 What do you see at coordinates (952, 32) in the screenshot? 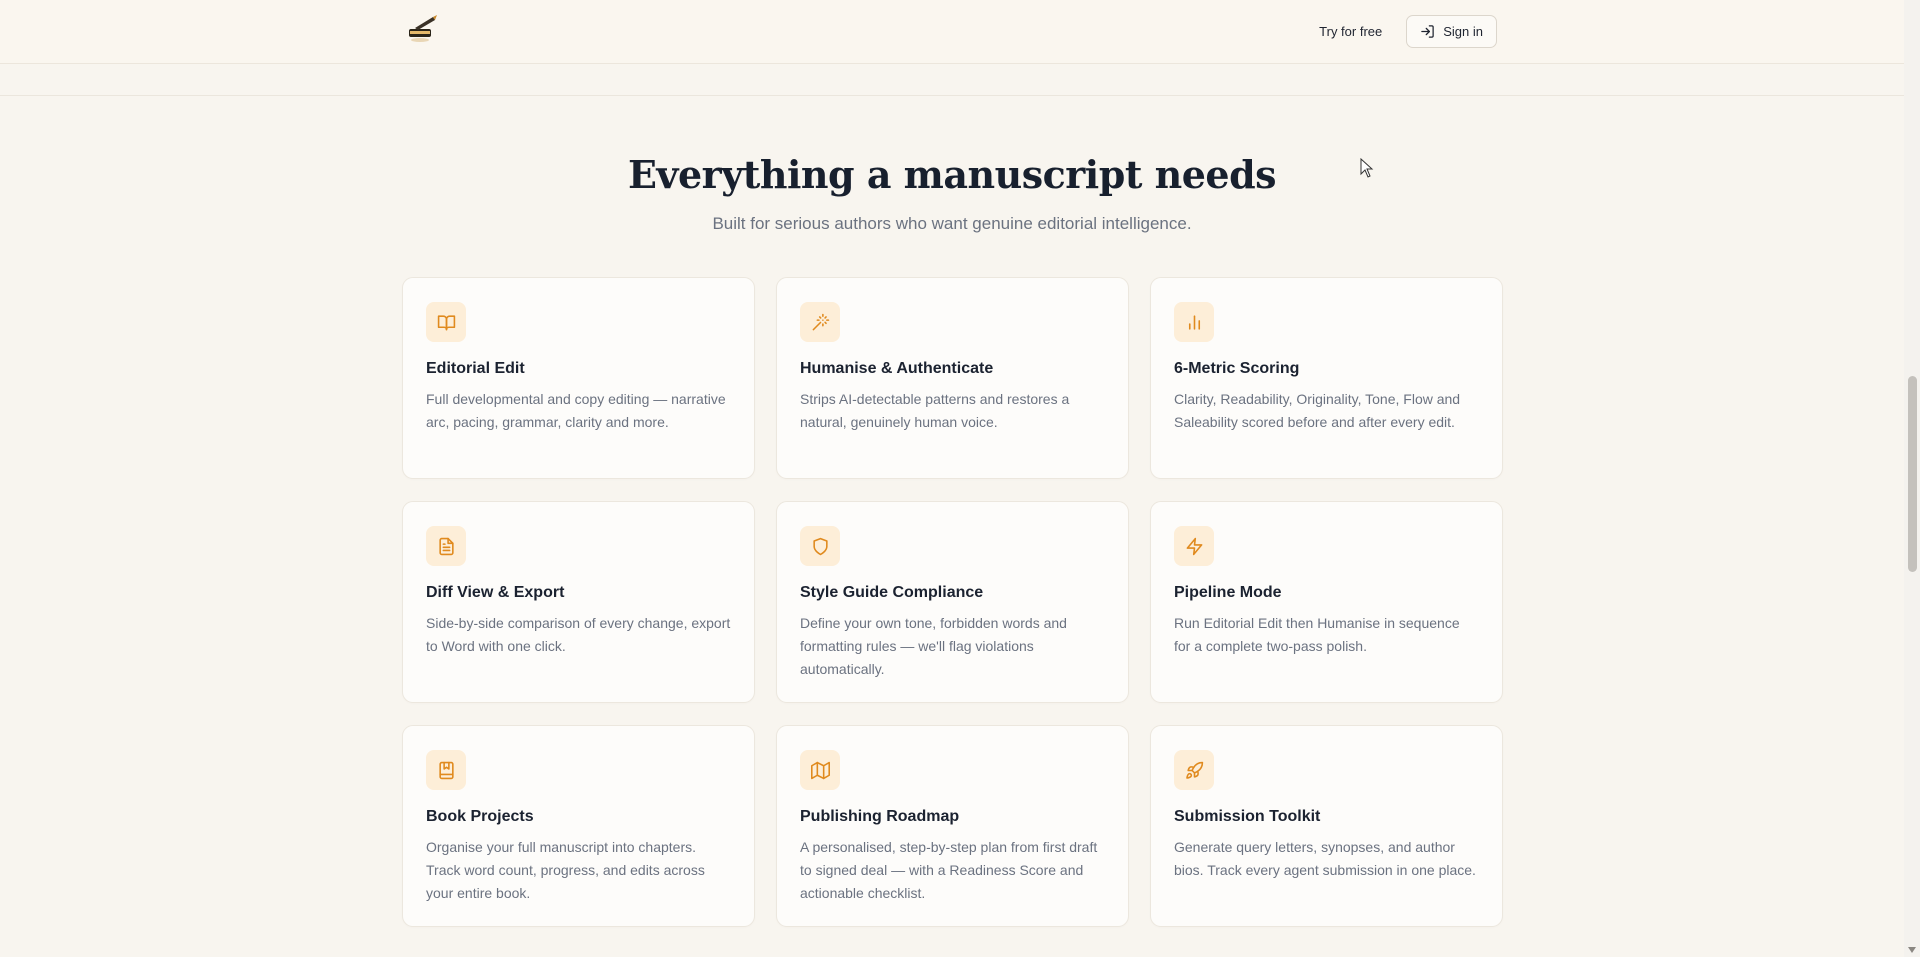
I see `top-navigation-bar: Try for free Sign in` at bounding box center [952, 32].